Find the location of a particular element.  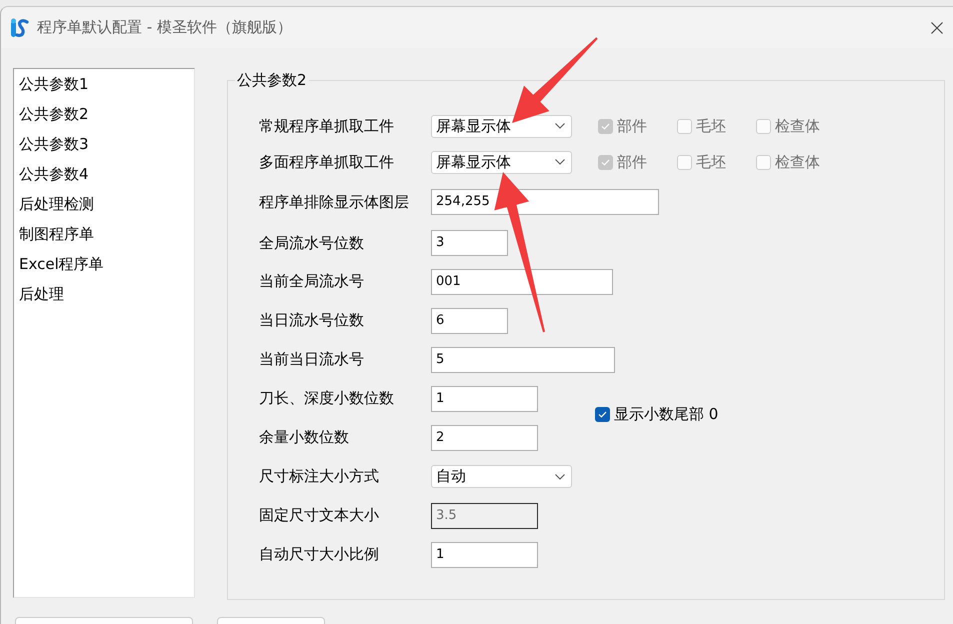

sidebar-item: 制图程序单 is located at coordinates (104, 234).